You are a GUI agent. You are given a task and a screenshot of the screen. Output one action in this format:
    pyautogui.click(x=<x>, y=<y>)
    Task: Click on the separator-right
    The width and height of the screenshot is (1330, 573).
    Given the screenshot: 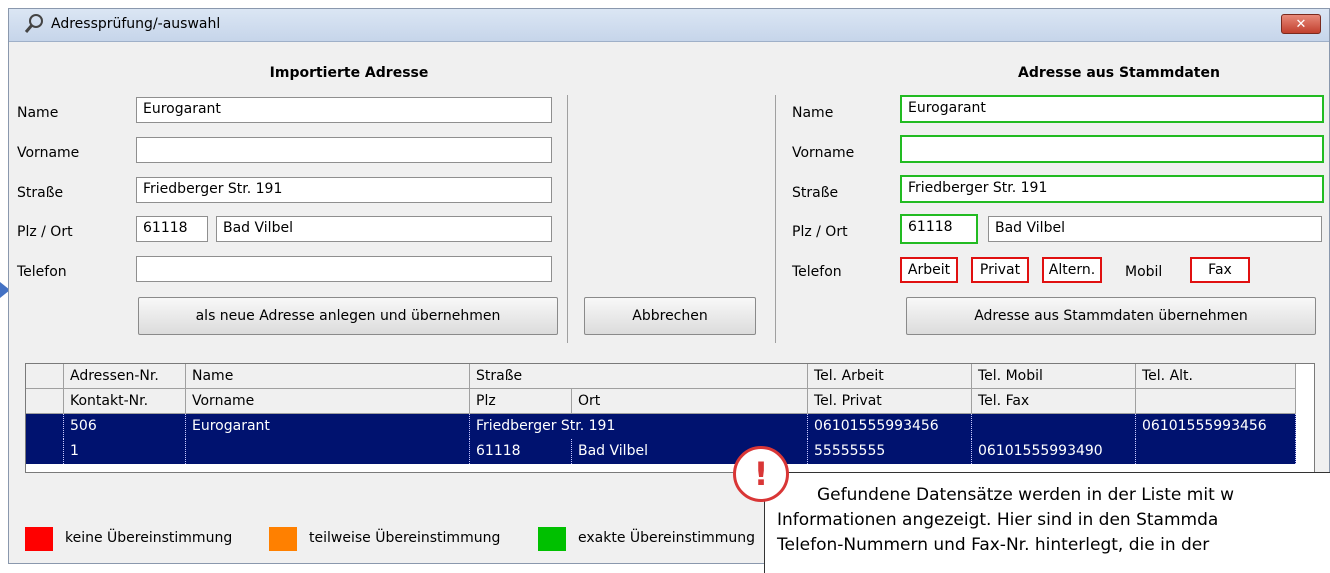 What is the action you would take?
    pyautogui.click(x=775, y=219)
    